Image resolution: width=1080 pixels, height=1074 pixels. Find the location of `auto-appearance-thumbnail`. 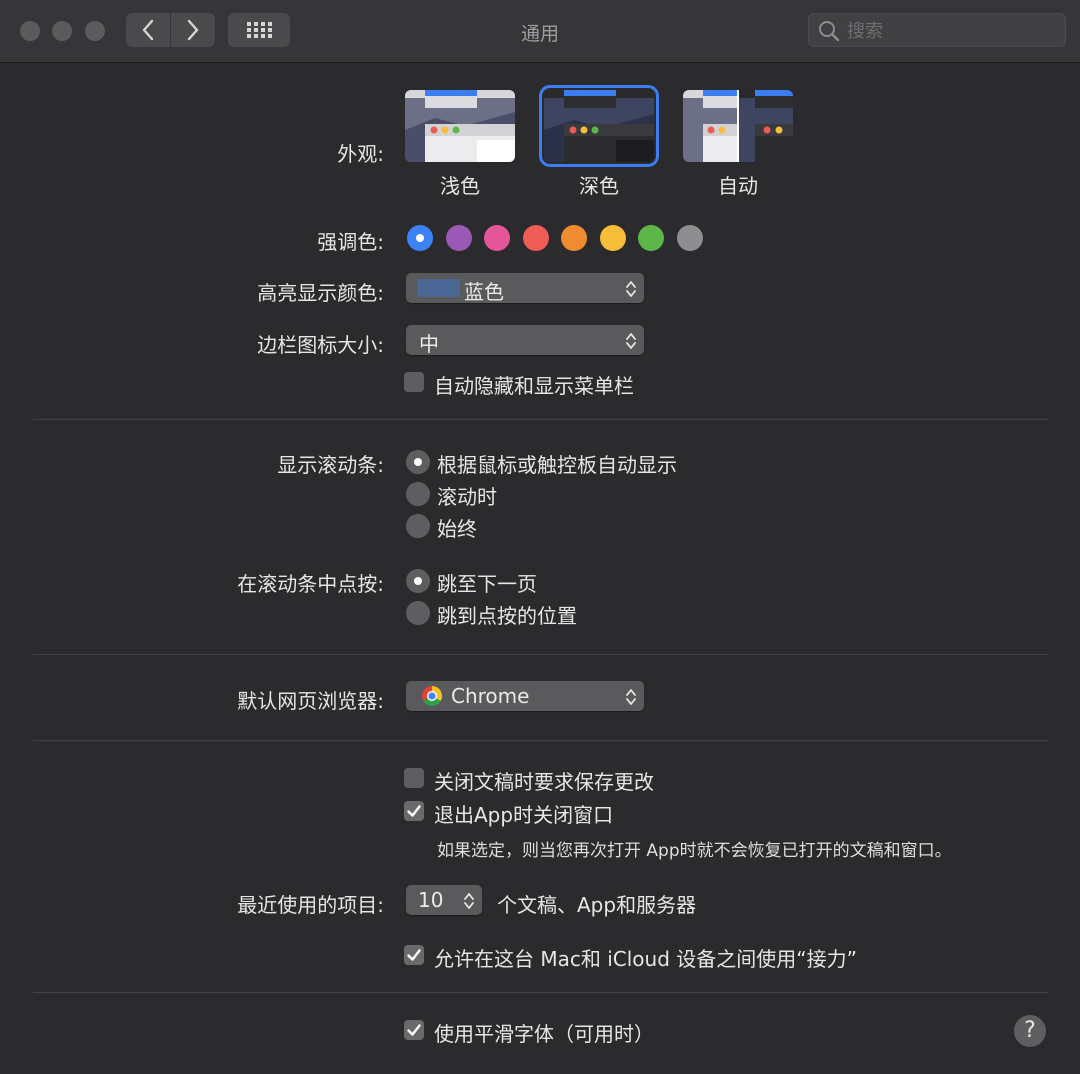

auto-appearance-thumbnail is located at coordinates (738, 126).